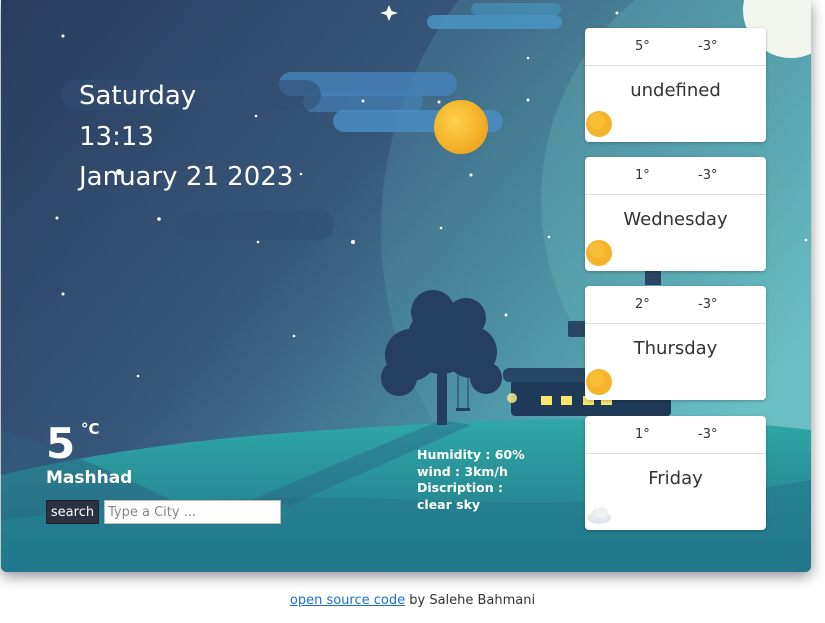  I want to click on forecast-day: Thursday, so click(675, 348).